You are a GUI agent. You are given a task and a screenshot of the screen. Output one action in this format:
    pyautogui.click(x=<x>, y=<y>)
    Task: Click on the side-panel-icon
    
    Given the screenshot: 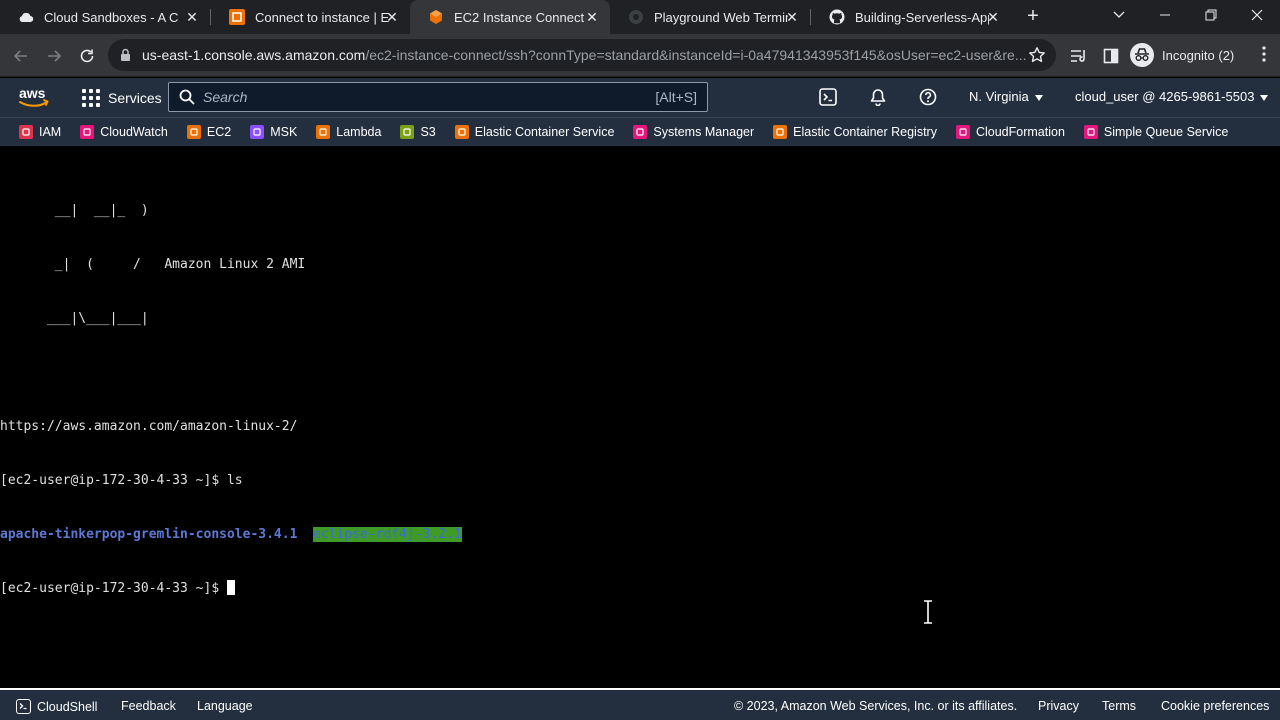 What is the action you would take?
    pyautogui.click(x=1111, y=56)
    